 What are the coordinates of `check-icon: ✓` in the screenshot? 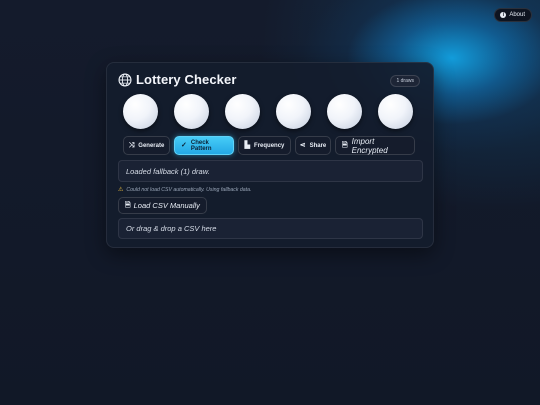 It's located at (184, 145).